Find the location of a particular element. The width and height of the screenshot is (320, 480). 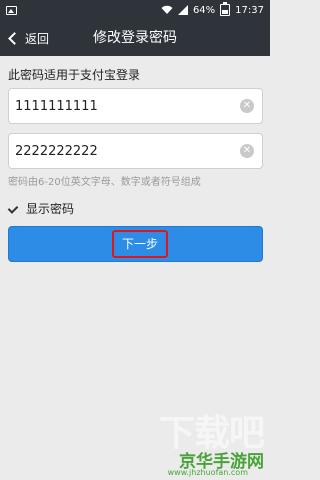

next-button: 下一步 is located at coordinates (135, 244).